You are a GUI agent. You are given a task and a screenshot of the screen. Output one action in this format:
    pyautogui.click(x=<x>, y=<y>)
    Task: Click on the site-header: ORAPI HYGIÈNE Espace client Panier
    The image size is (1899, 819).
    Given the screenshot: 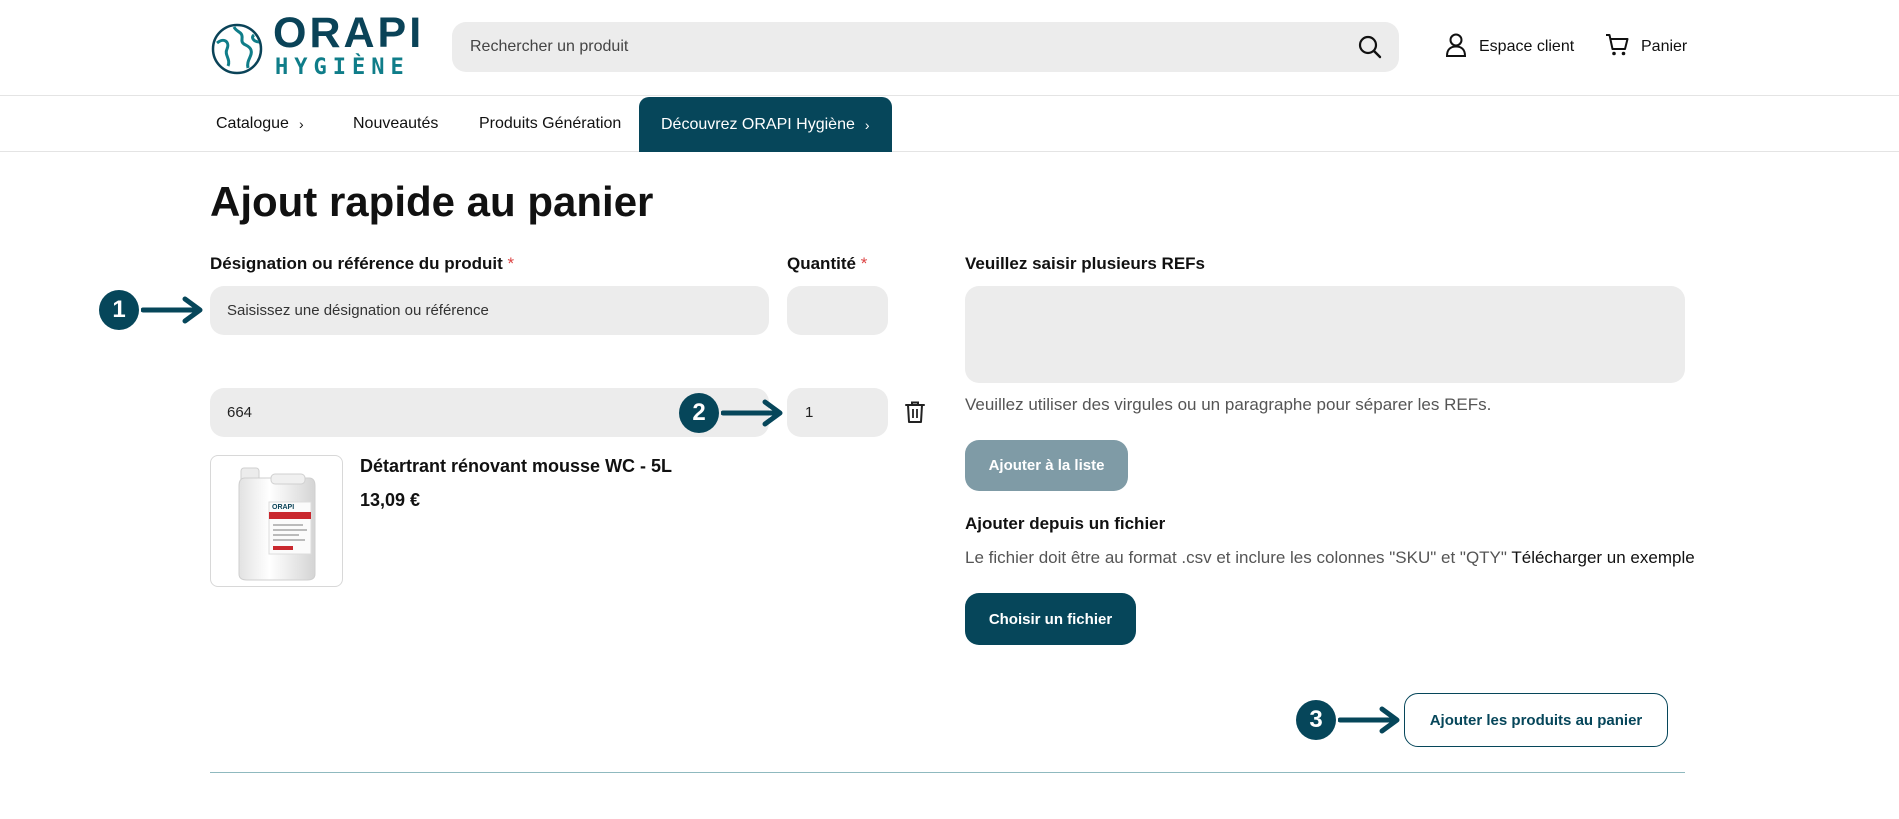 What is the action you would take?
    pyautogui.click(x=949, y=48)
    